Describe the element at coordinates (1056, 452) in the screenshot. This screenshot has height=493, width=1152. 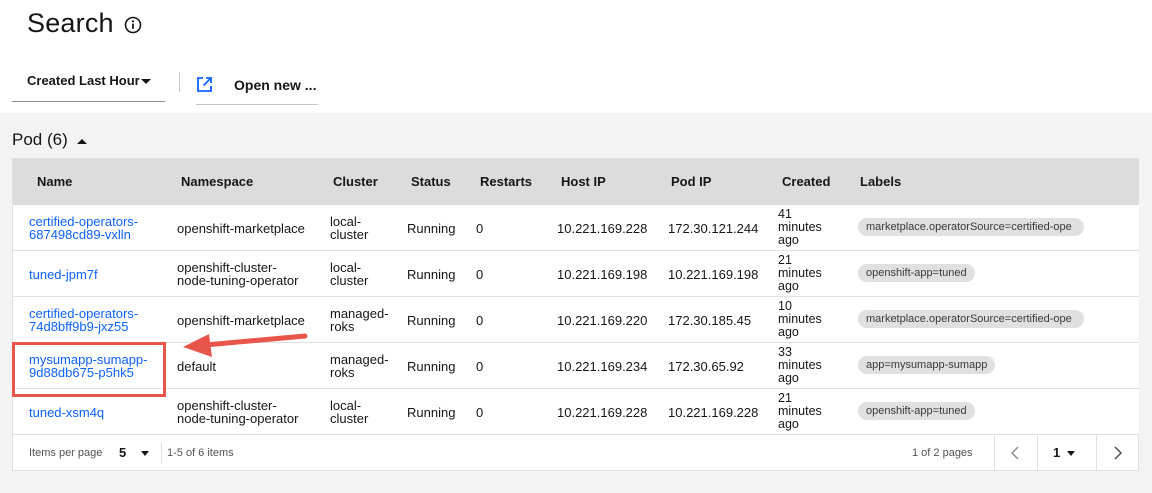
I see `page-select: 1` at that location.